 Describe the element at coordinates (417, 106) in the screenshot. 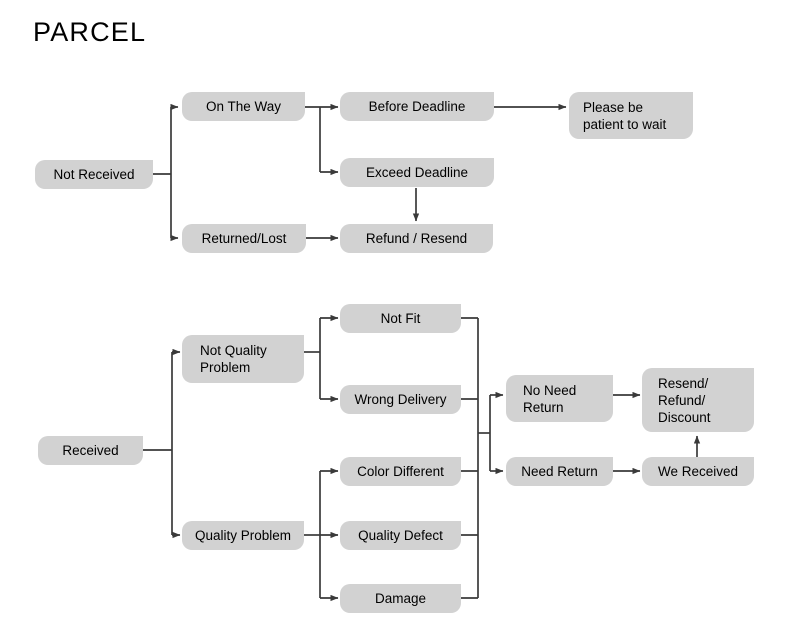

I see `node-before-deadline: Before Deadline` at that location.